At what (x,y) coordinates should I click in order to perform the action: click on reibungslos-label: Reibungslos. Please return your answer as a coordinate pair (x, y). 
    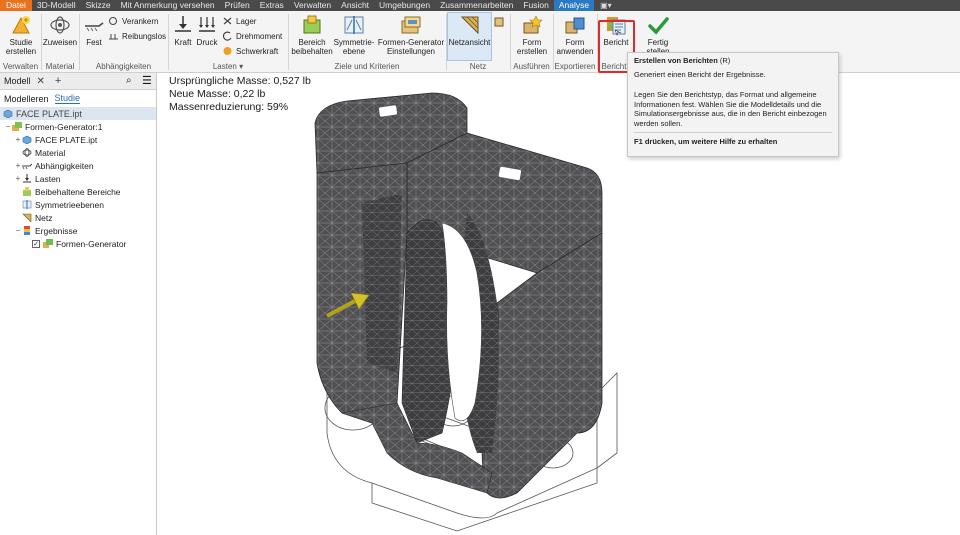
    Looking at the image, I should click on (144, 36).